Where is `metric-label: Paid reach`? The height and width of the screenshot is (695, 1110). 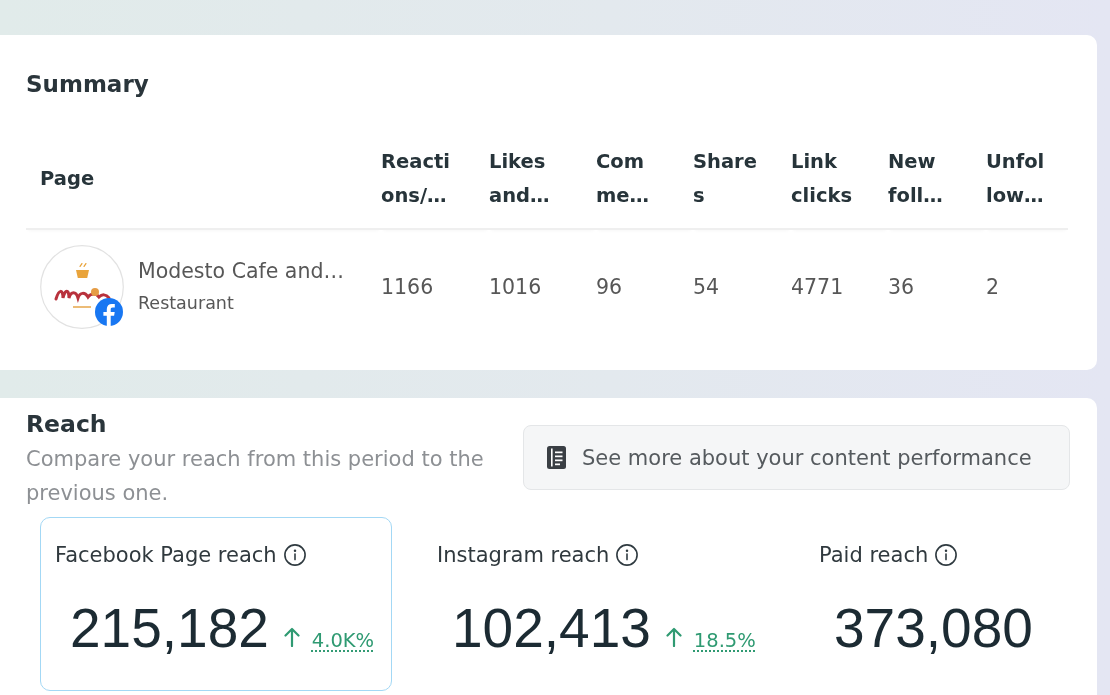 metric-label: Paid reach is located at coordinates (874, 555).